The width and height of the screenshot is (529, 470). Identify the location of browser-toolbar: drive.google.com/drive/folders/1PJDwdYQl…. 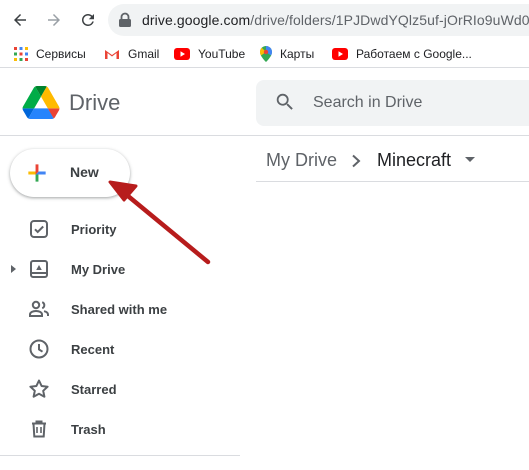
(264, 20).